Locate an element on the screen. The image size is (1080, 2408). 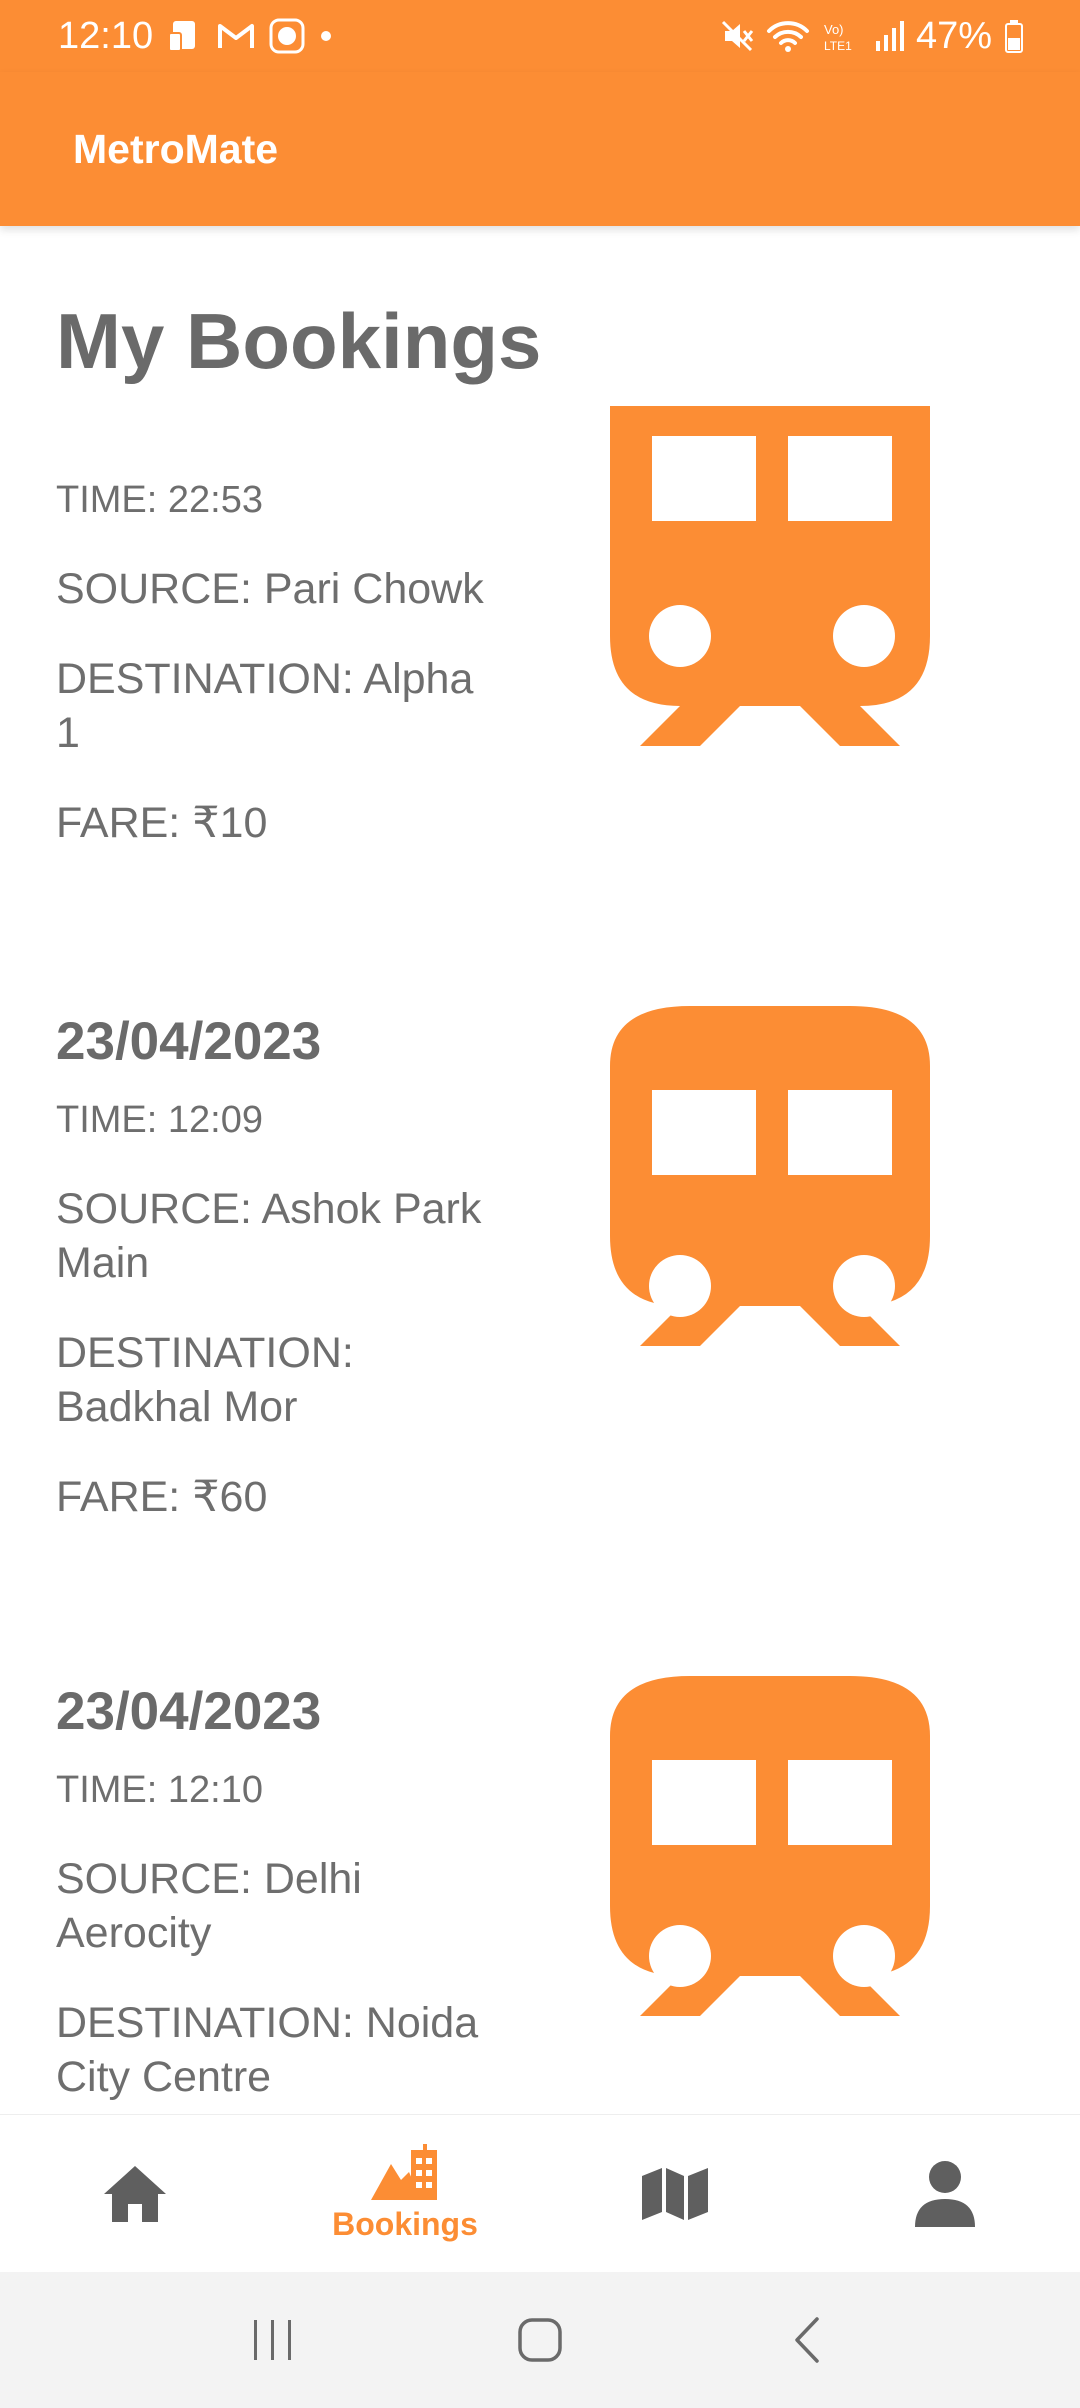
nav-item-home is located at coordinates (135, 2193).